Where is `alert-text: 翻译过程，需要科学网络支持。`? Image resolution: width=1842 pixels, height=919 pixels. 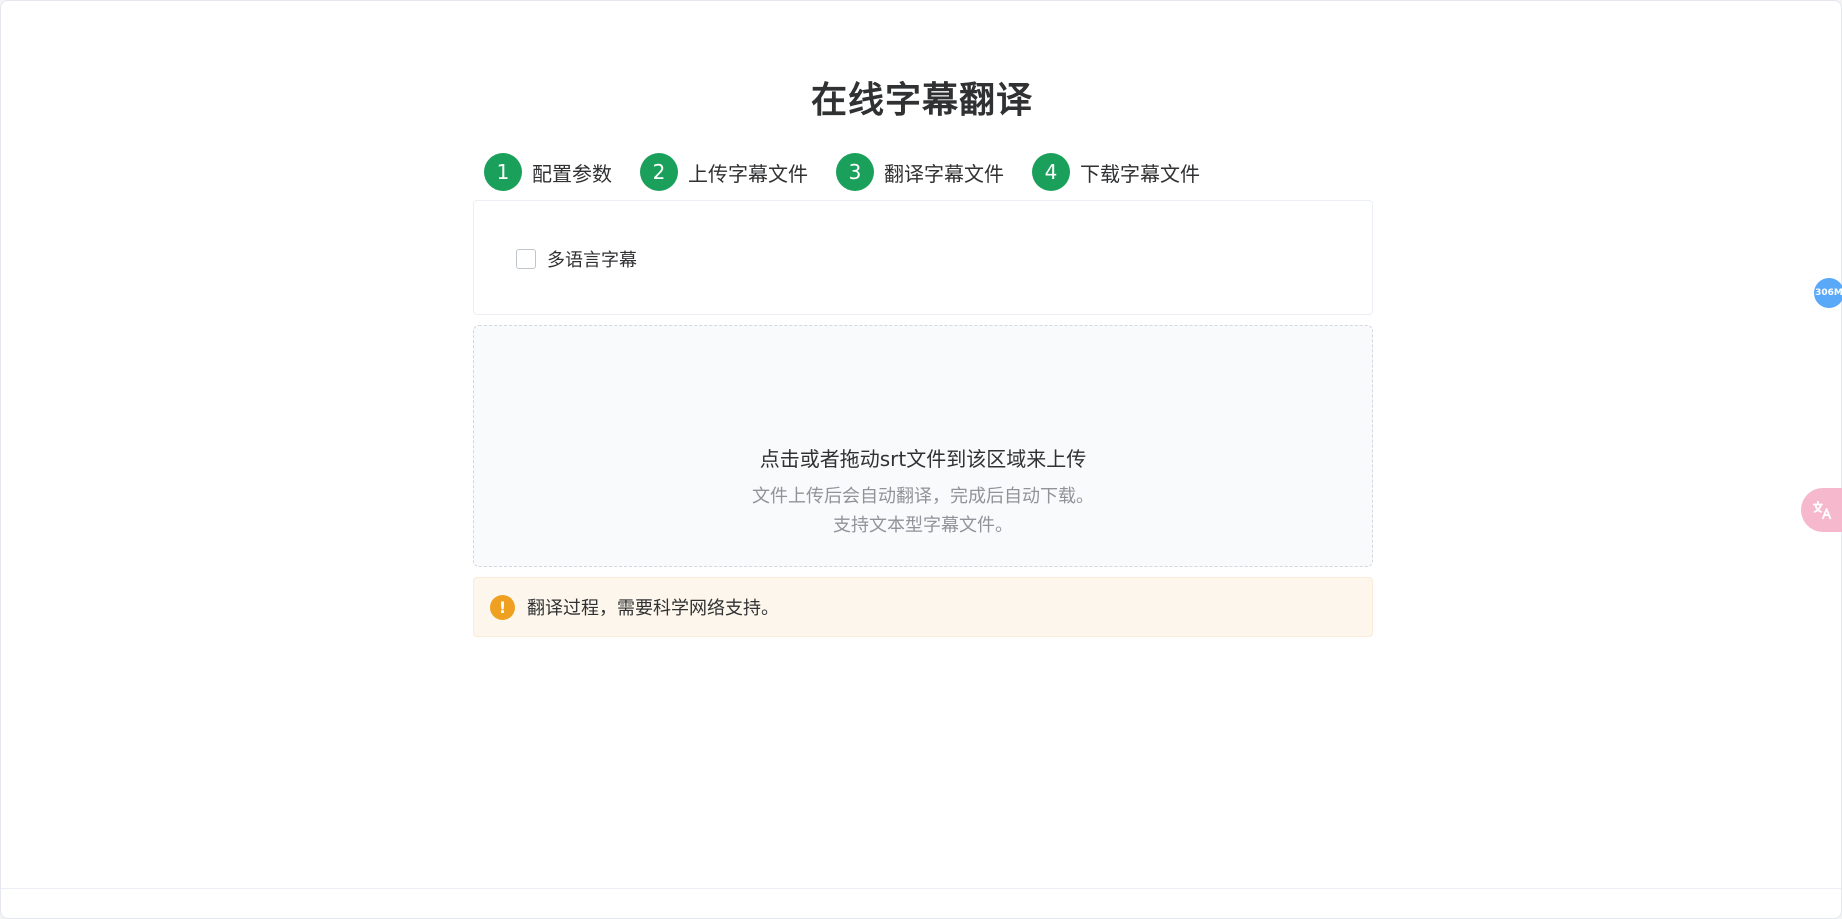
alert-text: 翻译过程，需要科学网络支持。 is located at coordinates (653, 608).